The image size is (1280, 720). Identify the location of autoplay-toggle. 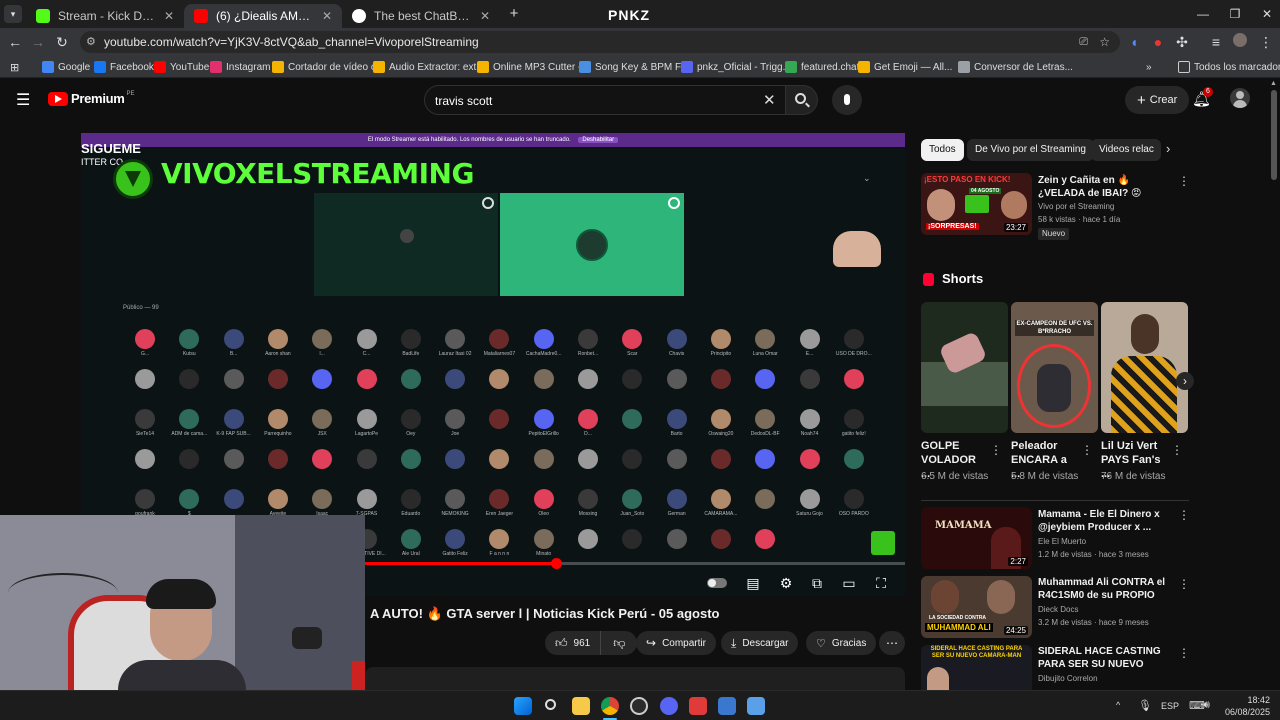
(717, 583).